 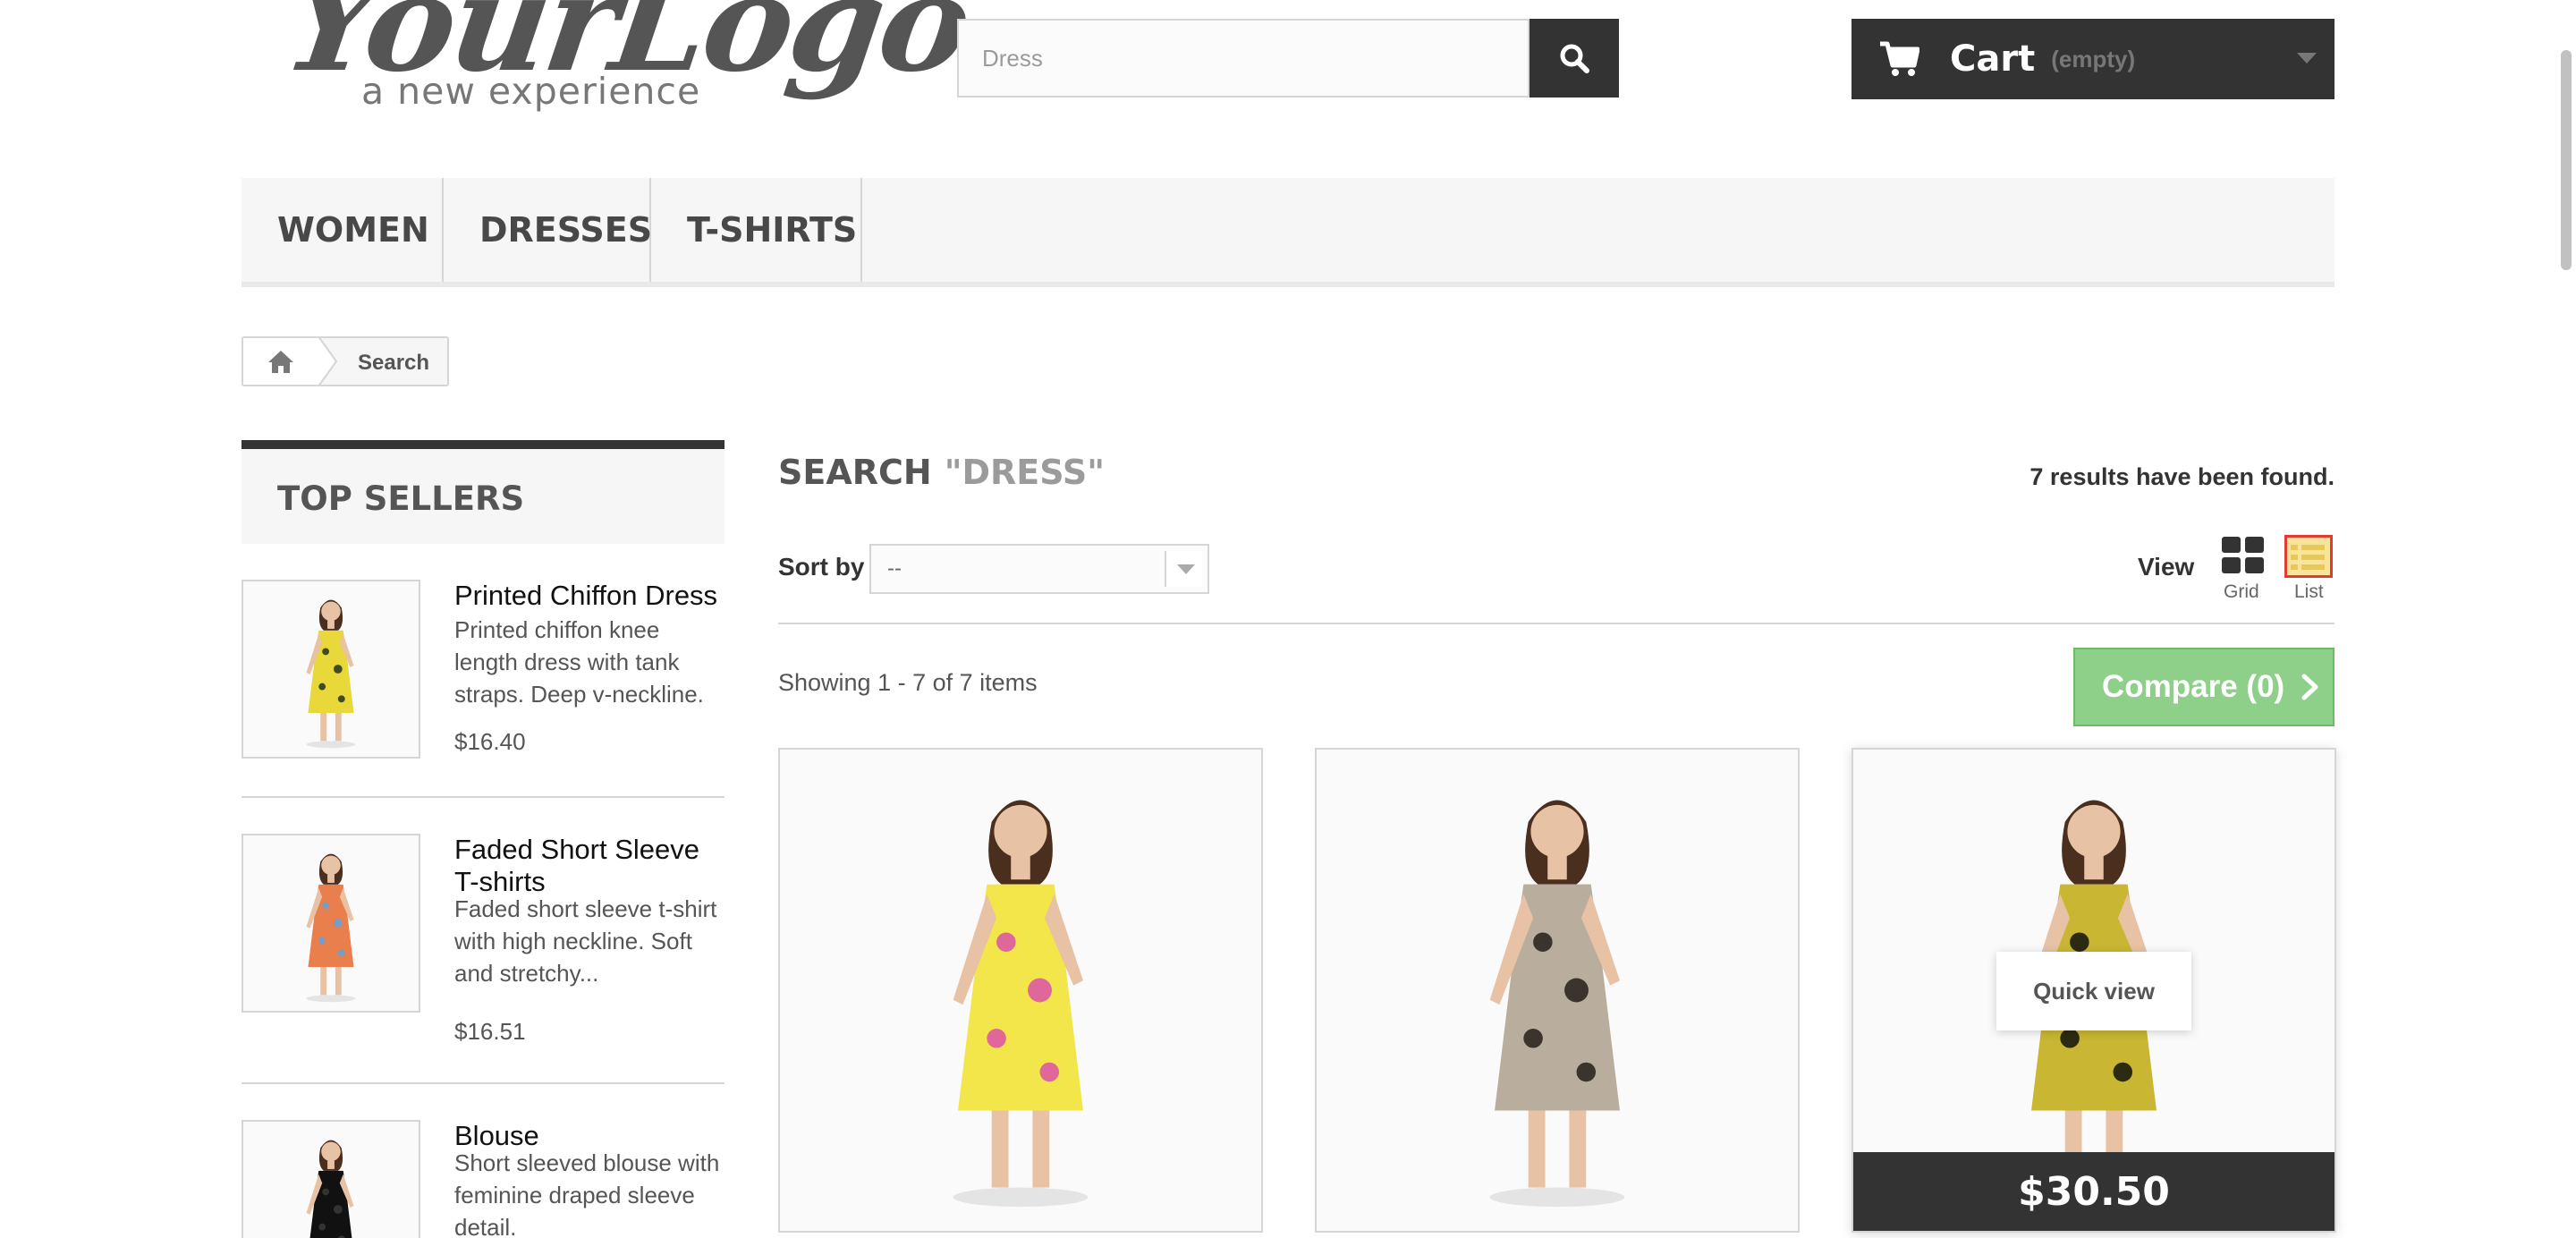 I want to click on menu-item-t-shirts: T-SHIRTS, so click(x=756, y=230).